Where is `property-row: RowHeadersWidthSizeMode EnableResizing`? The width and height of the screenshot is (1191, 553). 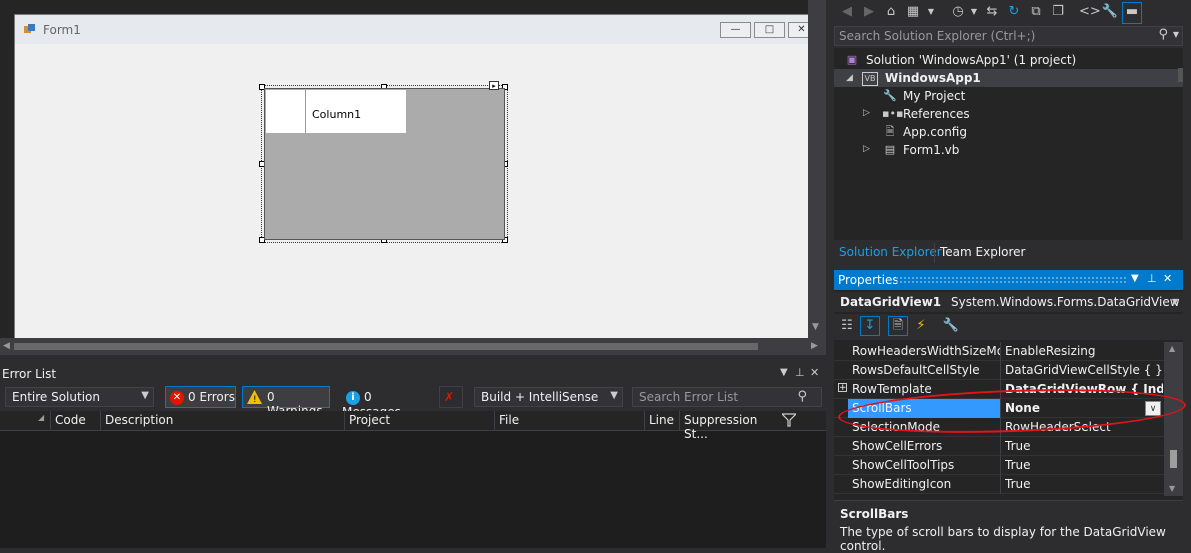 property-row: RowHeadersWidthSizeMode EnableResizing is located at coordinates (999, 351).